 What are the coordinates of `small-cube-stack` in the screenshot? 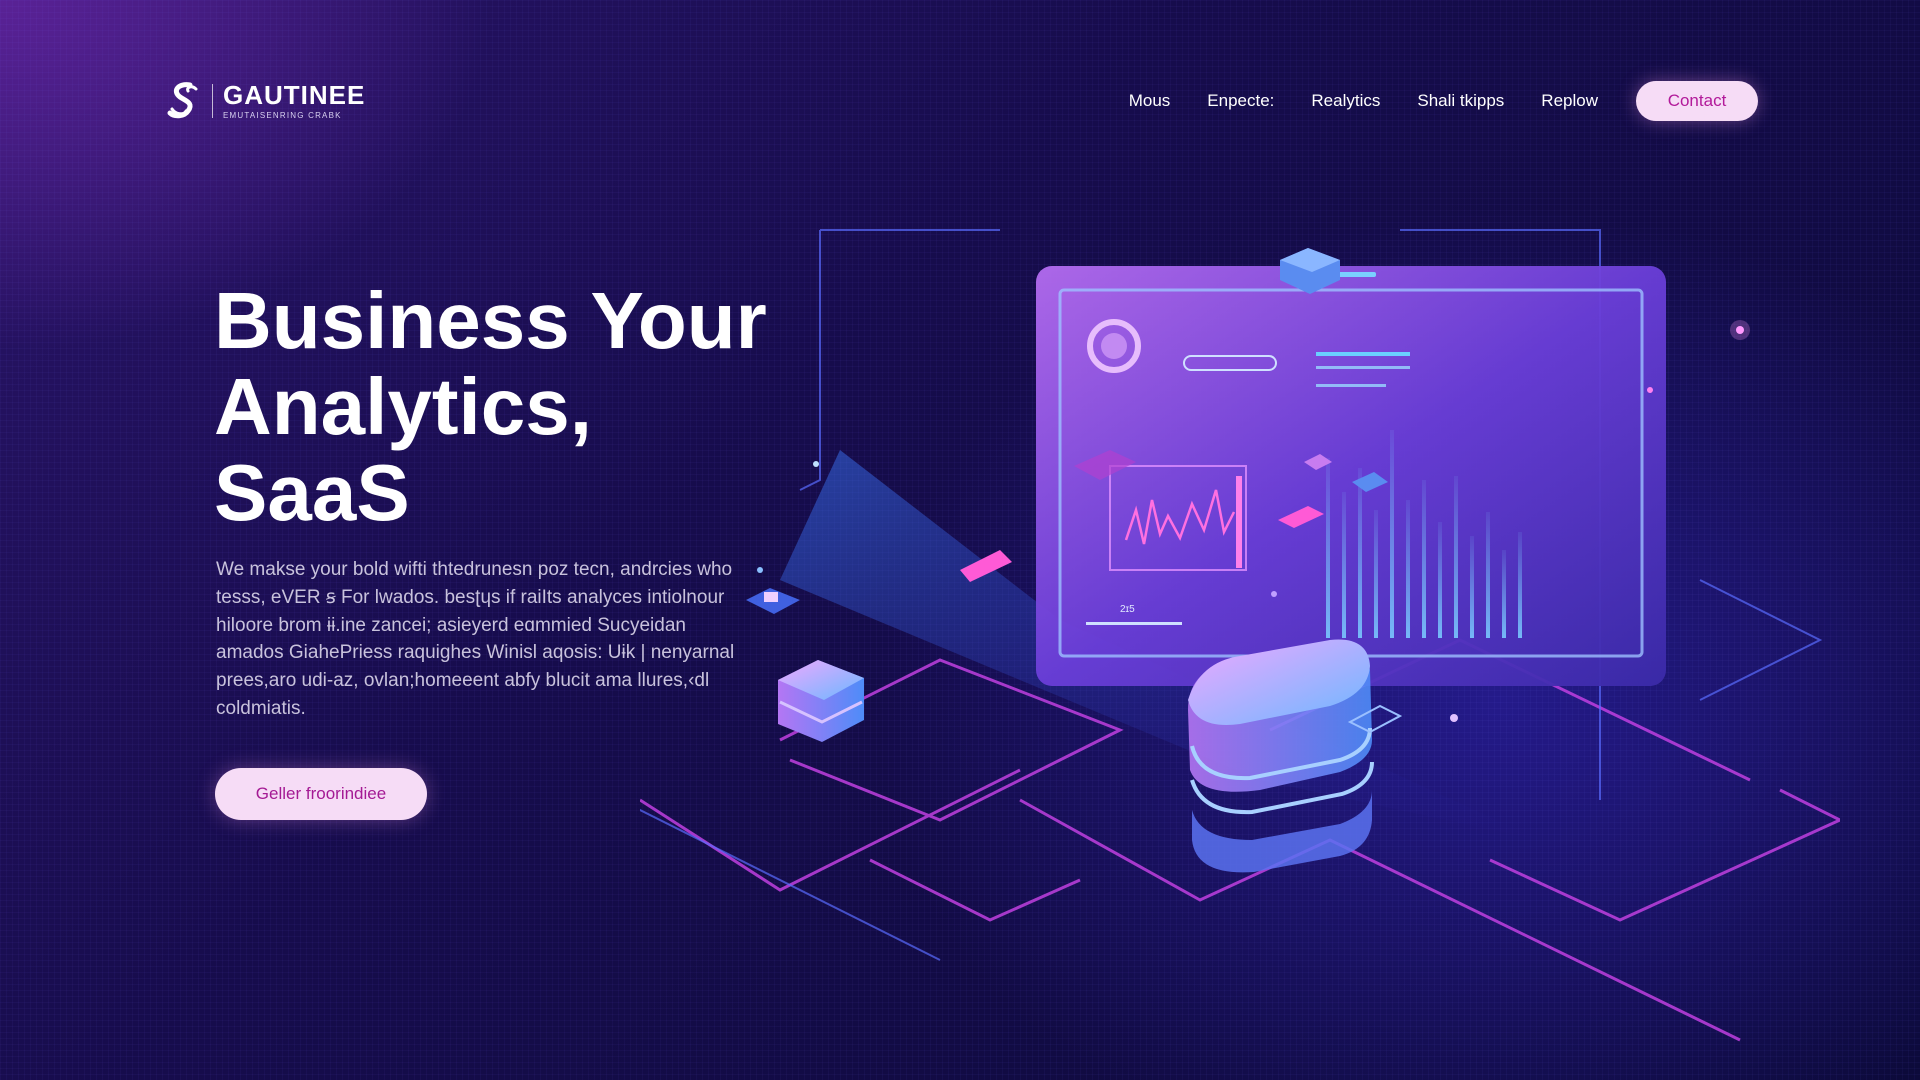 It's located at (821, 701).